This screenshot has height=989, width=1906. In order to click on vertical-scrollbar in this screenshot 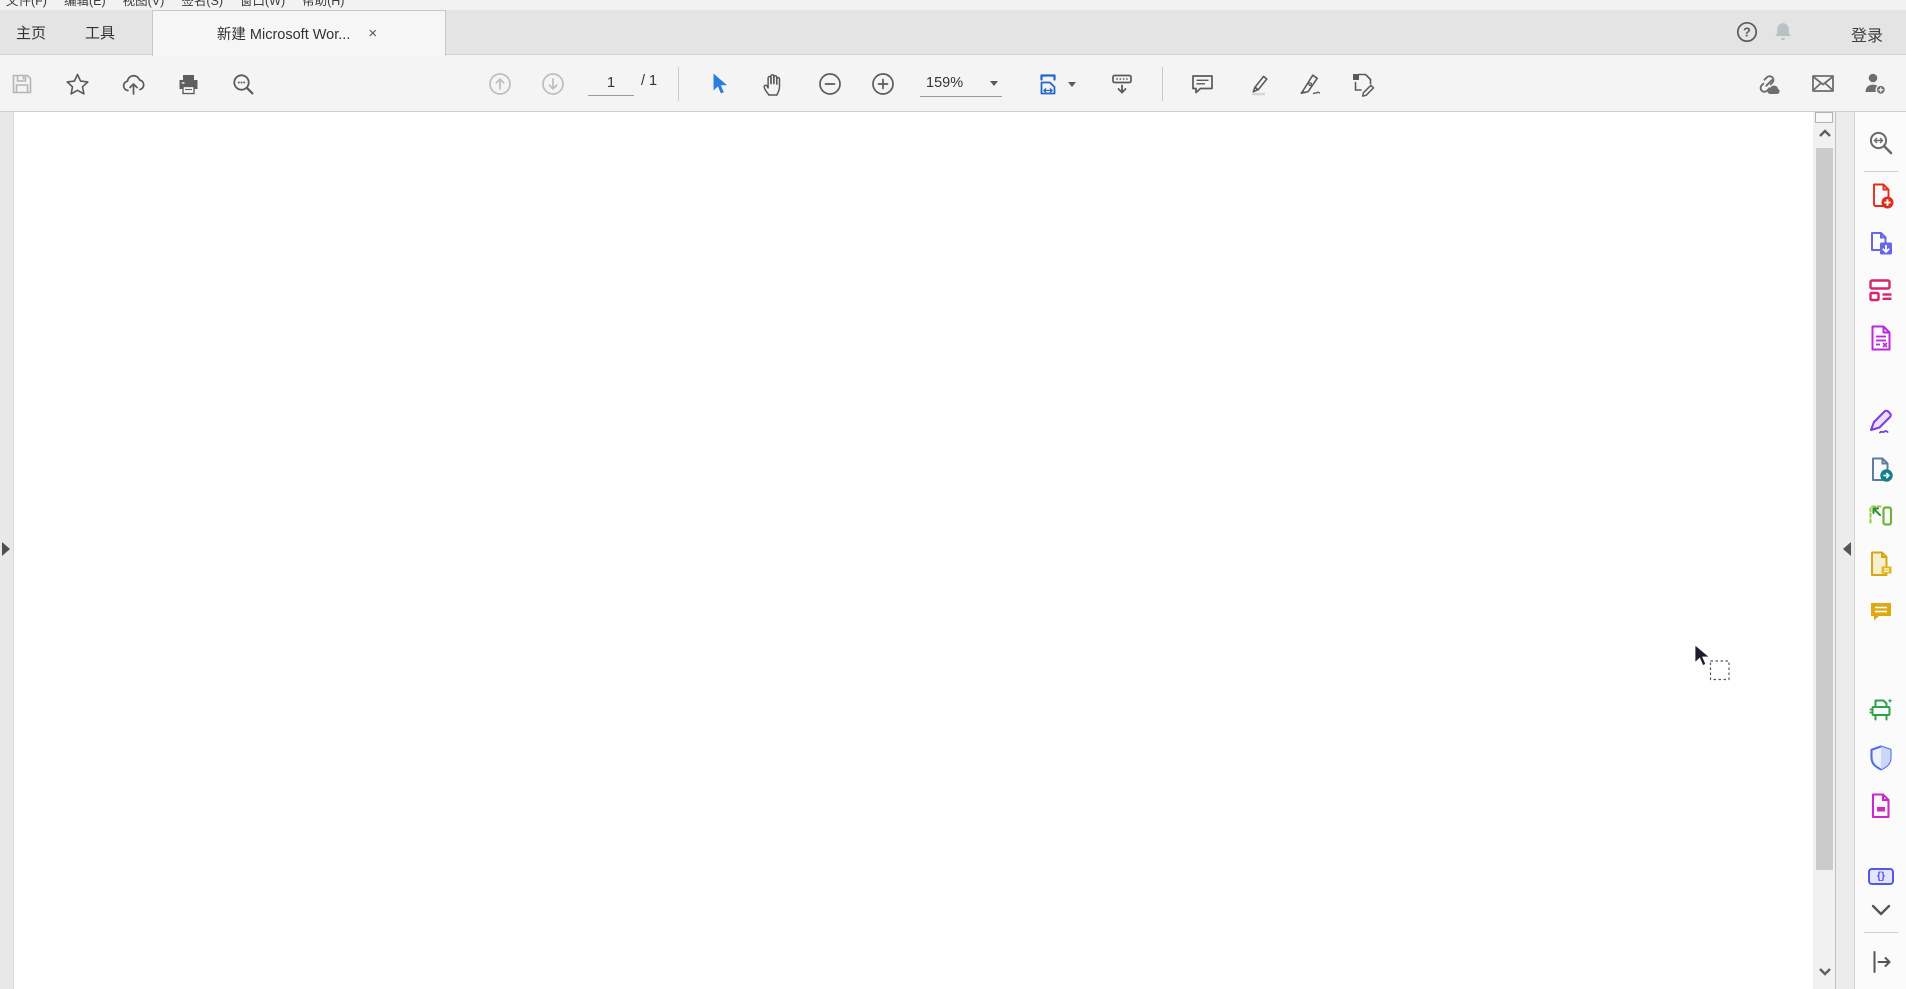, I will do `click(1824, 550)`.